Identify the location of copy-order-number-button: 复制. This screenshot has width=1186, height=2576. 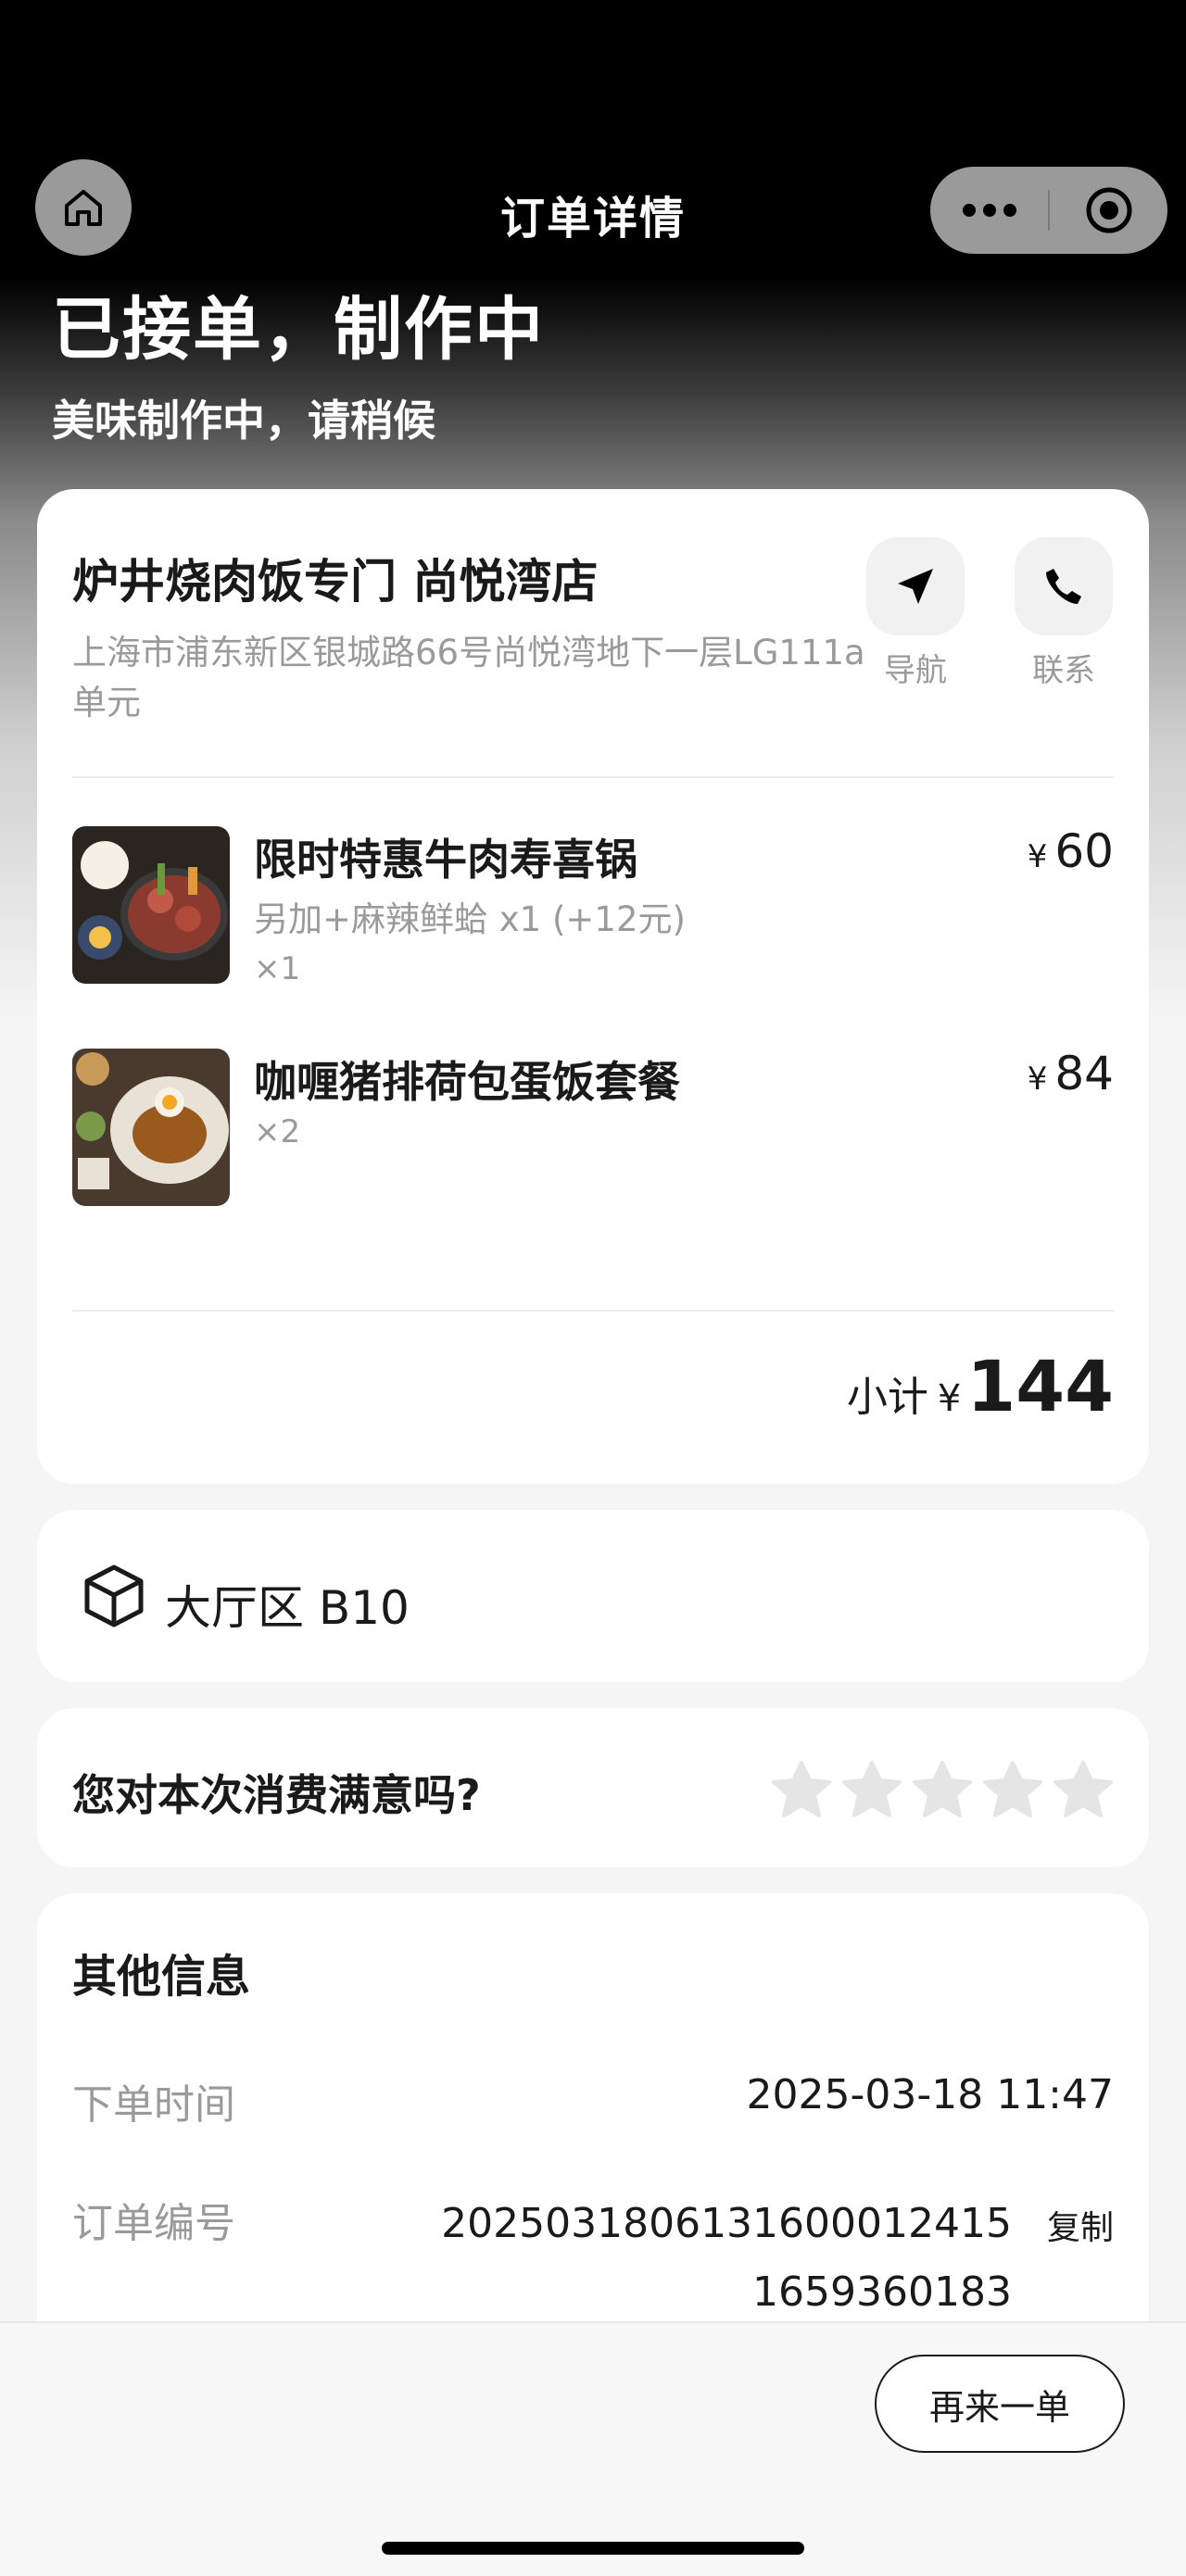
(1080, 2225).